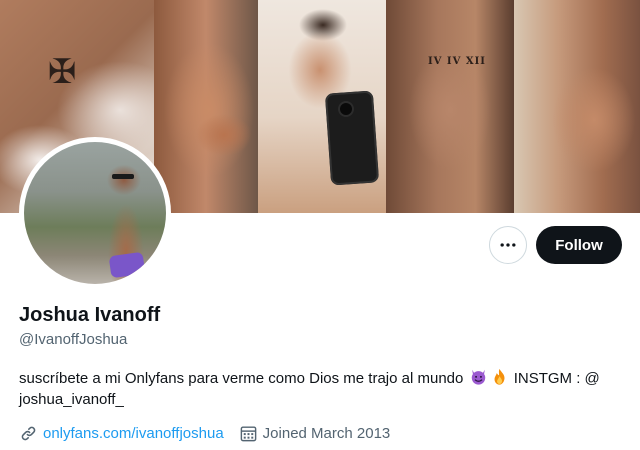 The width and height of the screenshot is (640, 450). What do you see at coordinates (579, 245) in the screenshot?
I see `follow-button: Follow` at bounding box center [579, 245].